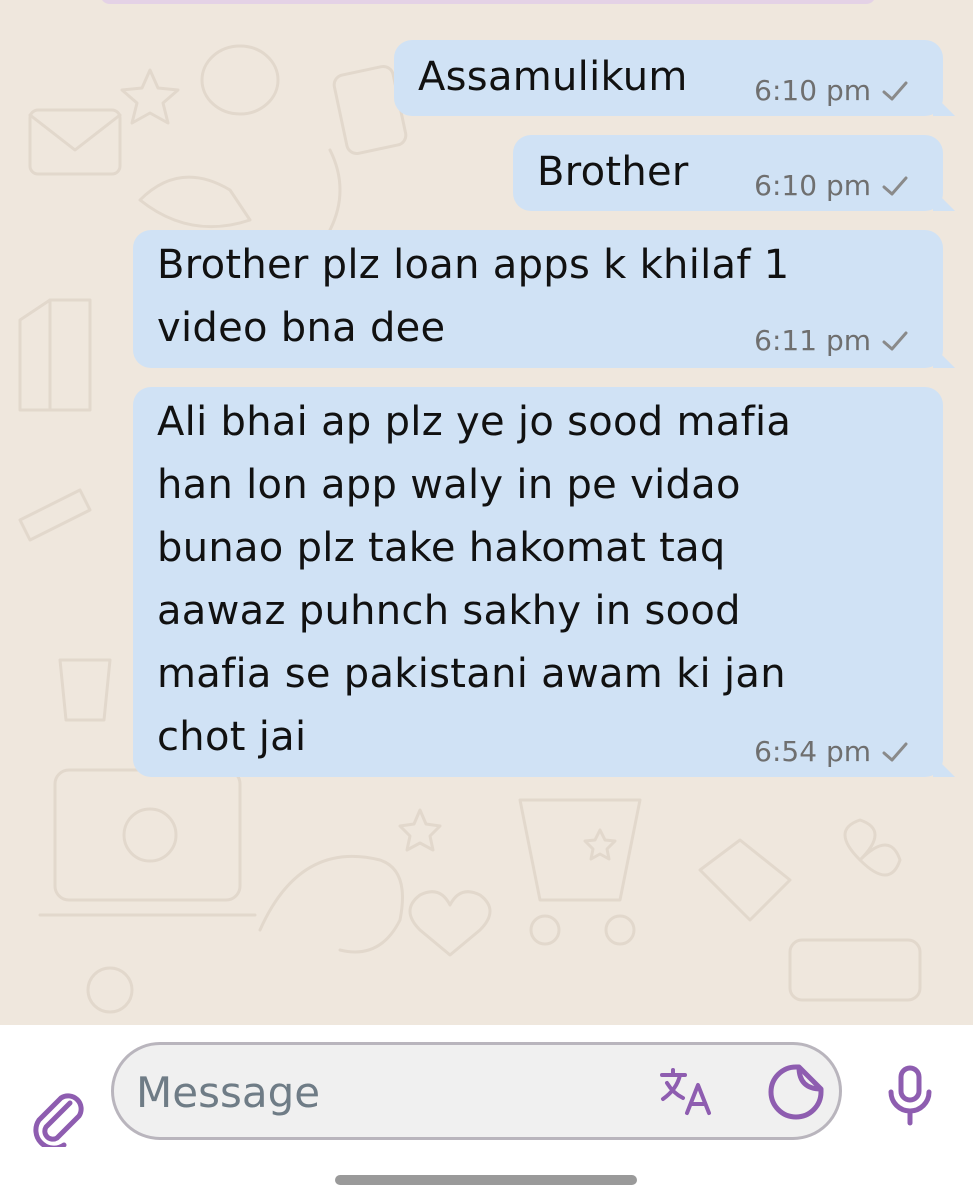  I want to click on message-text: Brother, so click(613, 172).